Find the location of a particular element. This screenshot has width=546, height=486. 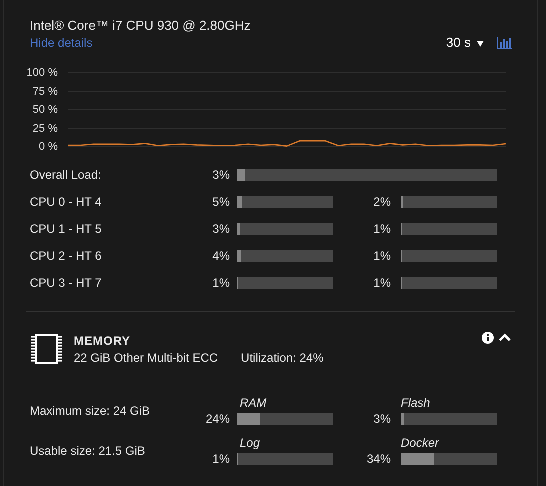

load-reading: 2% is located at coordinates (381, 202).